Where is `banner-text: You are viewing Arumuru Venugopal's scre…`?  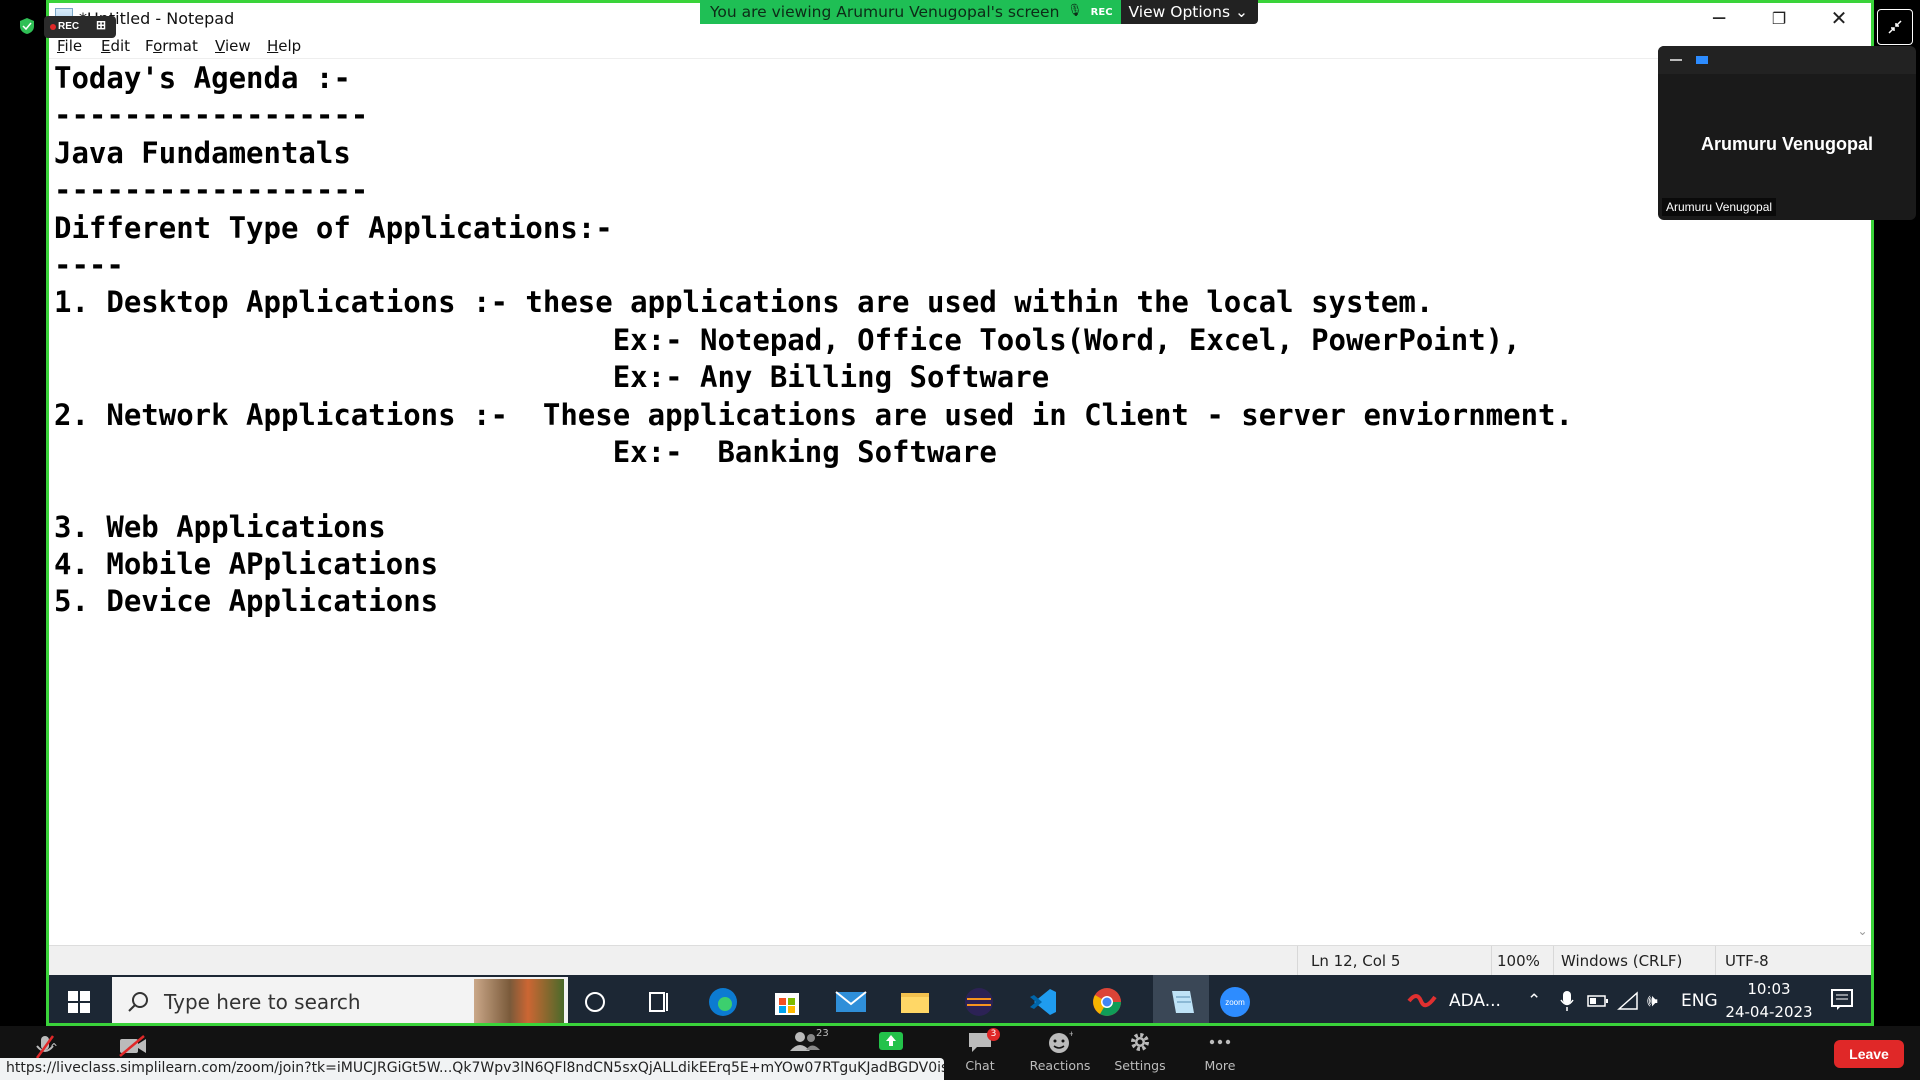
banner-text: You are viewing Arumuru Venugopal's scre… is located at coordinates (885, 12).